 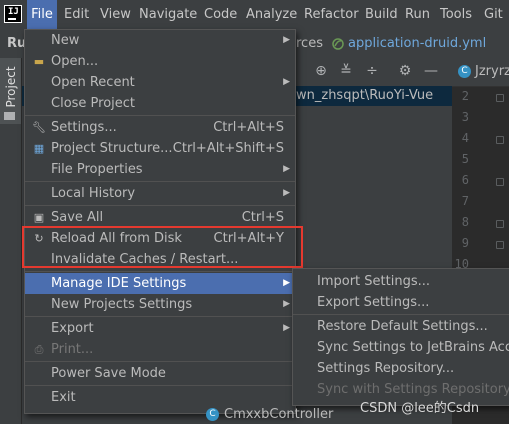 I want to click on menu-view: View, so click(x=115, y=15).